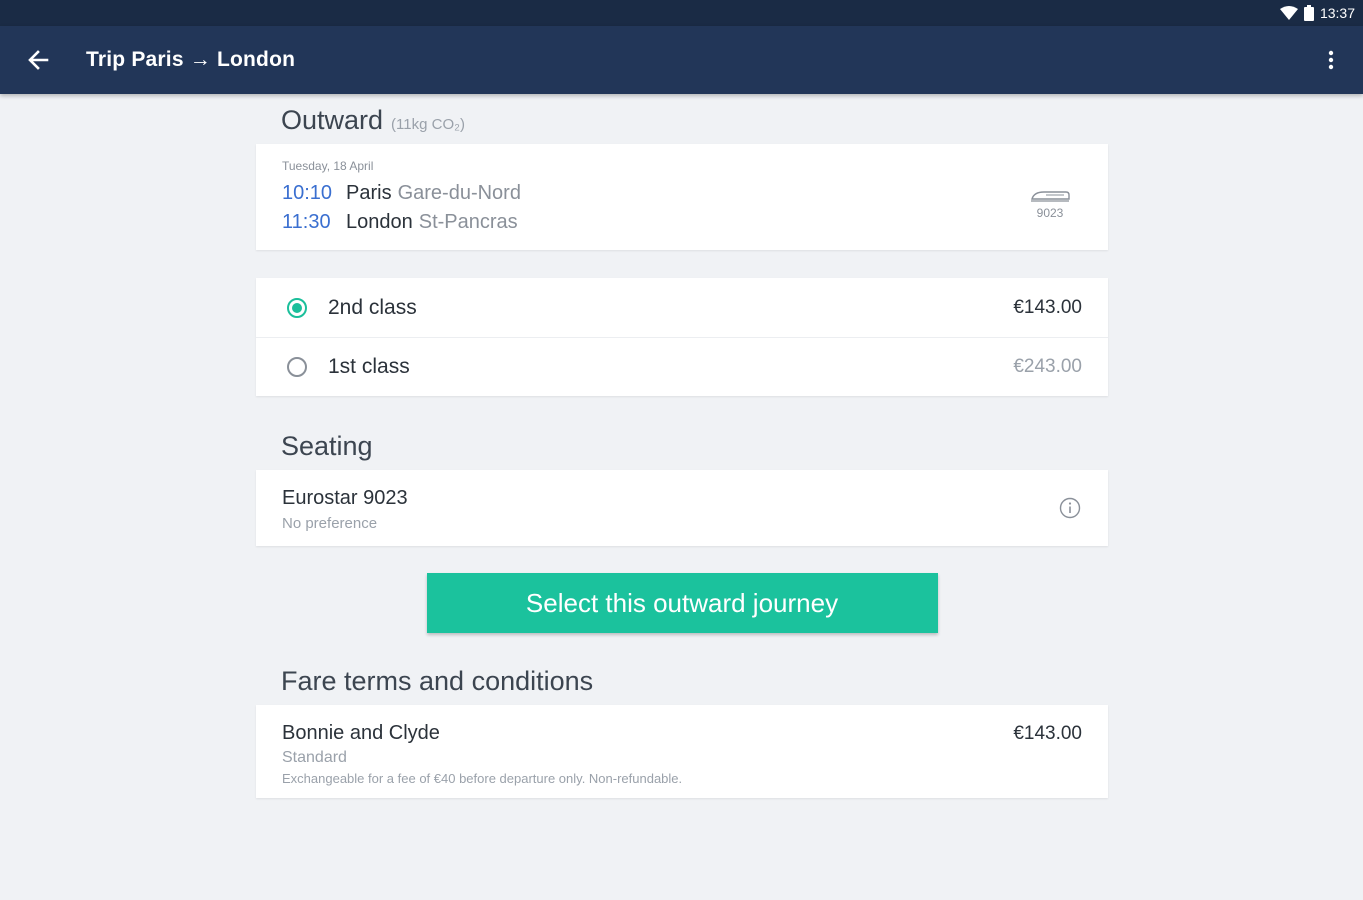 The image size is (1363, 900). I want to click on overflow-menu-button, so click(1331, 62).